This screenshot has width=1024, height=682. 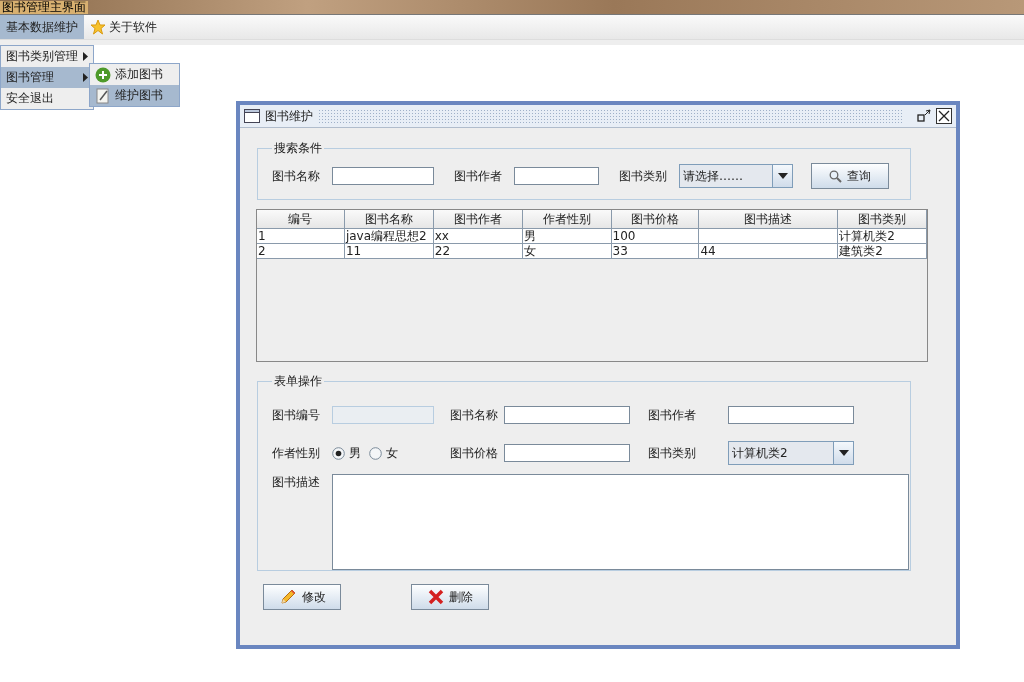 I want to click on edit-button: 修改, so click(x=302, y=597).